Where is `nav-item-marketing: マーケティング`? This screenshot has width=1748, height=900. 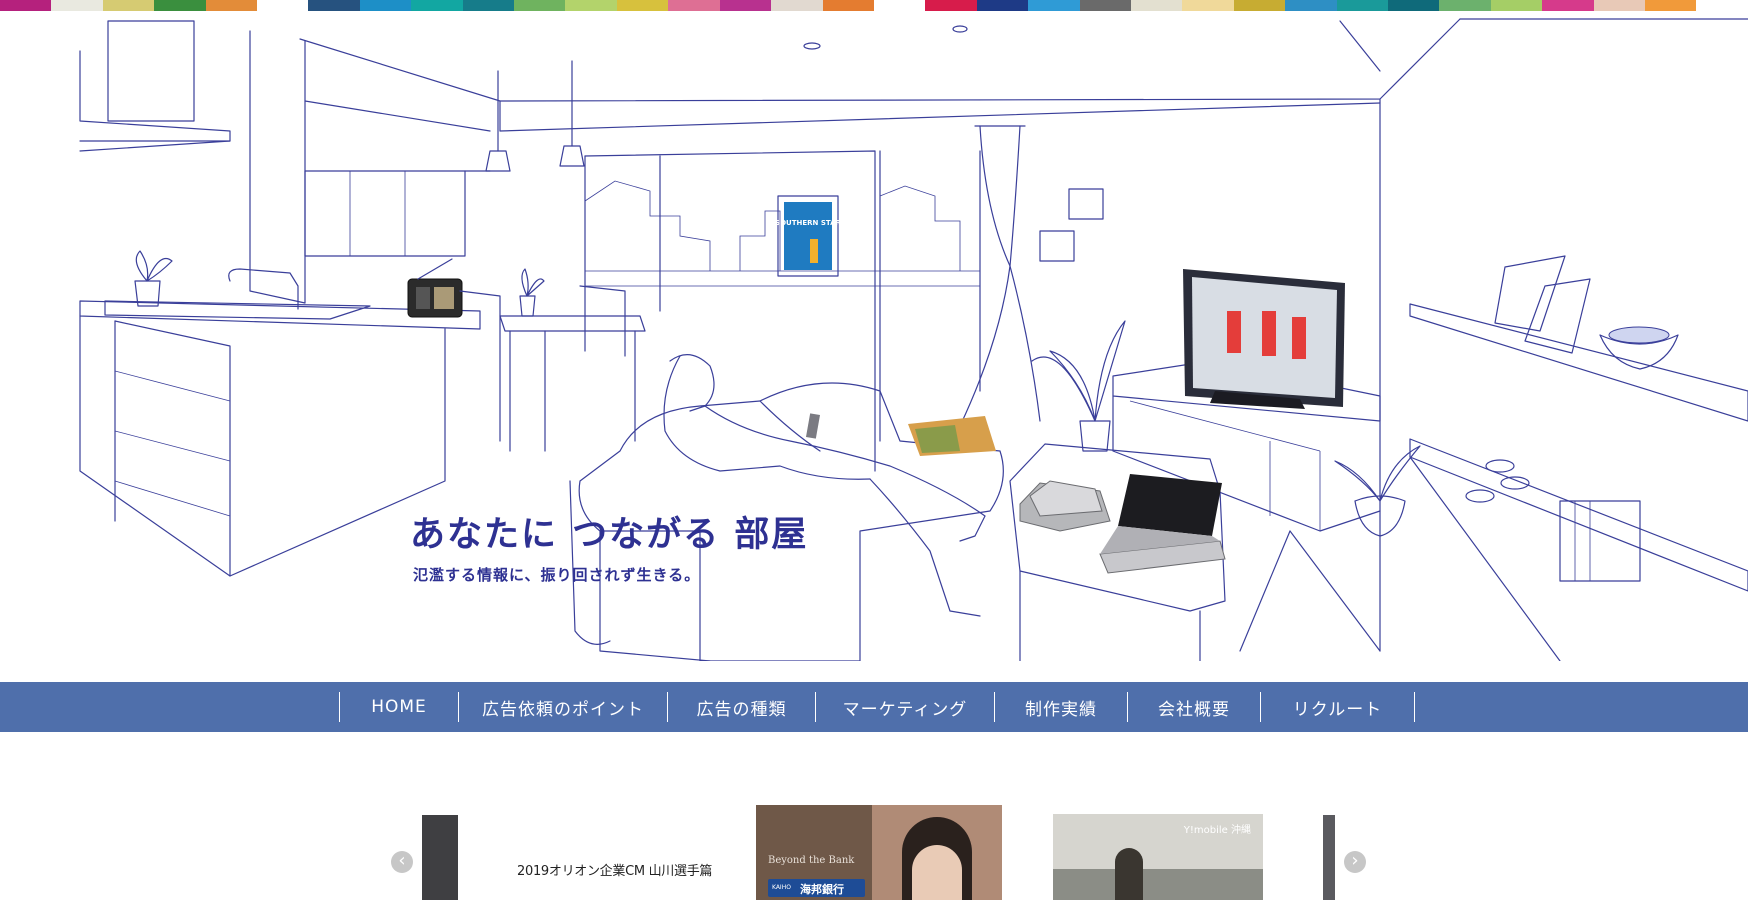
nav-item-marketing: マーケティング is located at coordinates (905, 707).